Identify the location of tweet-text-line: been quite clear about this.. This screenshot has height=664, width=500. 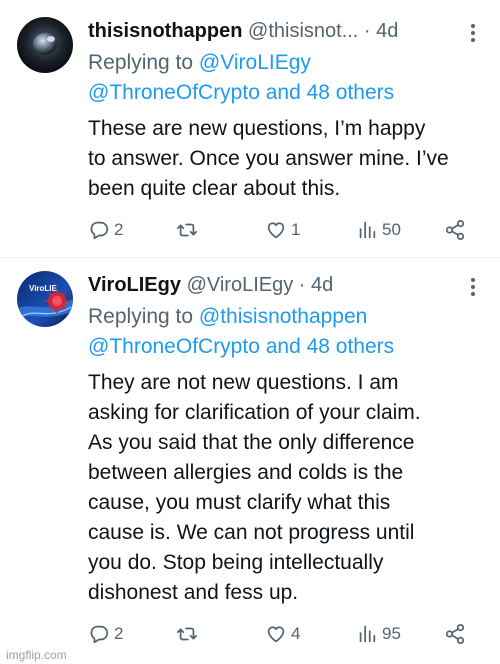
(214, 188).